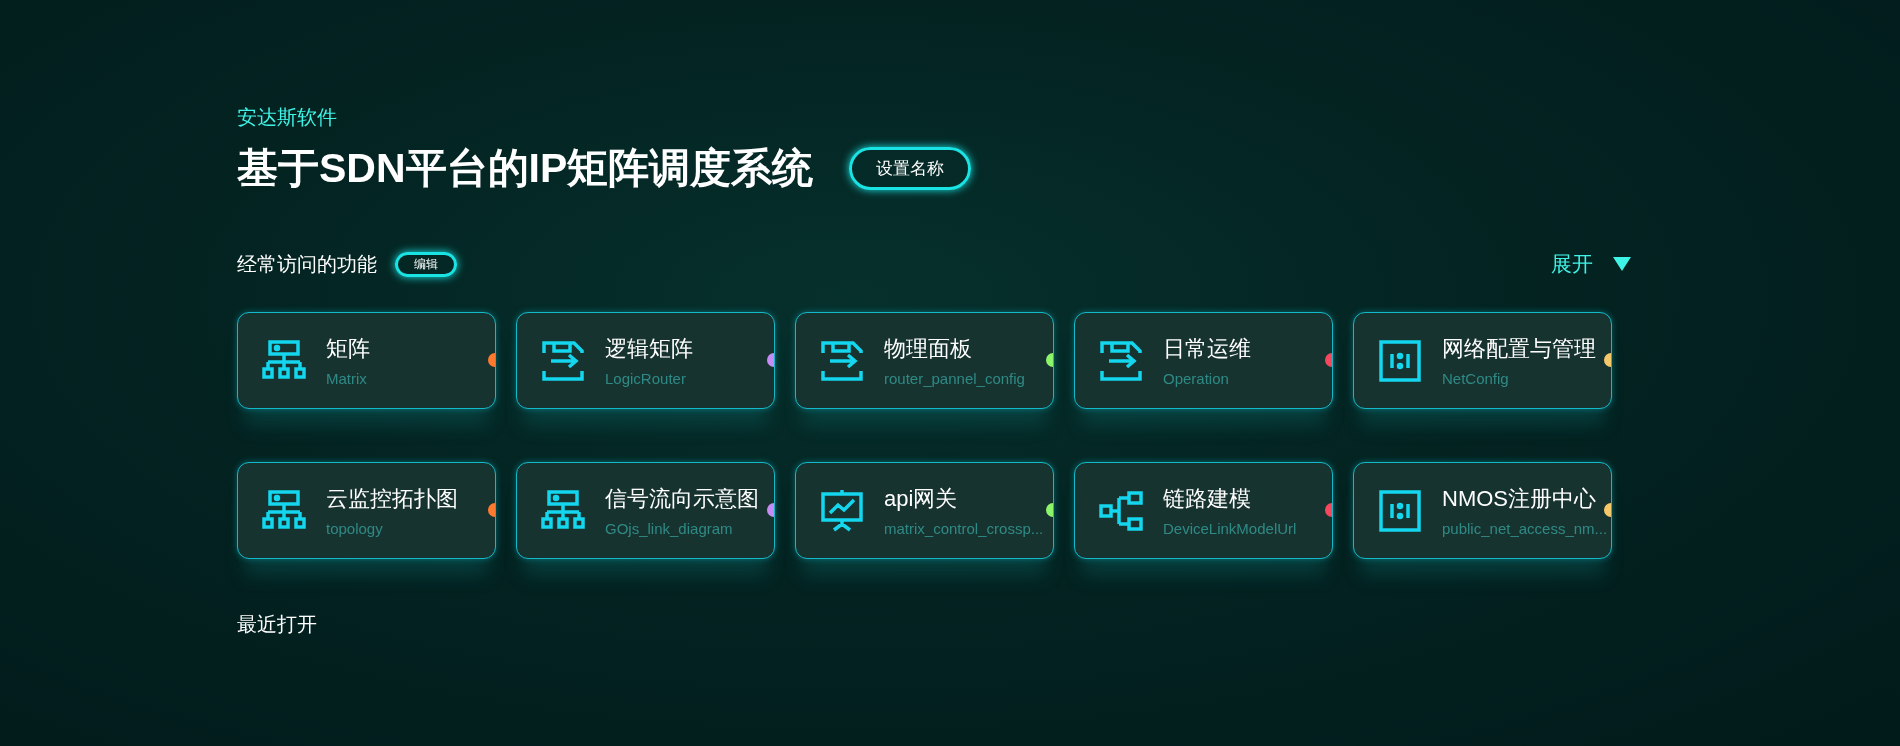 The height and width of the screenshot is (746, 1900). I want to click on function-code: DeviceLinkModelUrl, so click(1230, 528).